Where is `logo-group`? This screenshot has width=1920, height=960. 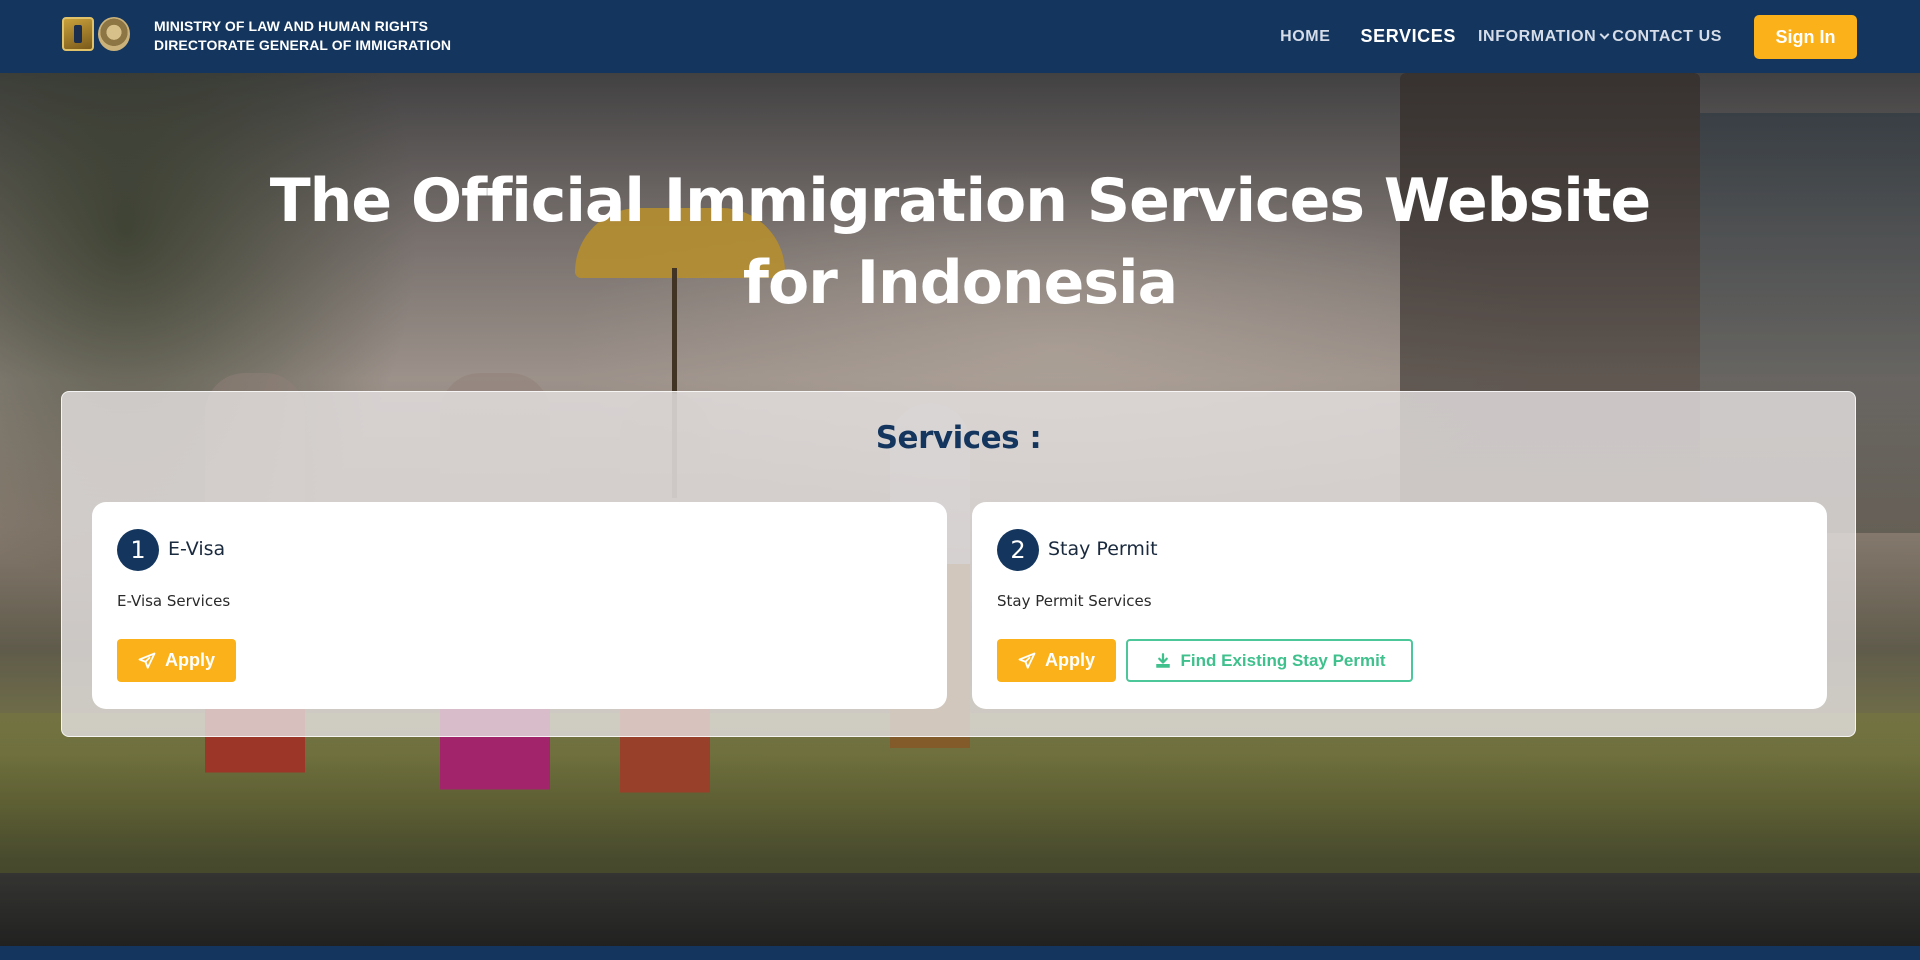
logo-group is located at coordinates (96, 34).